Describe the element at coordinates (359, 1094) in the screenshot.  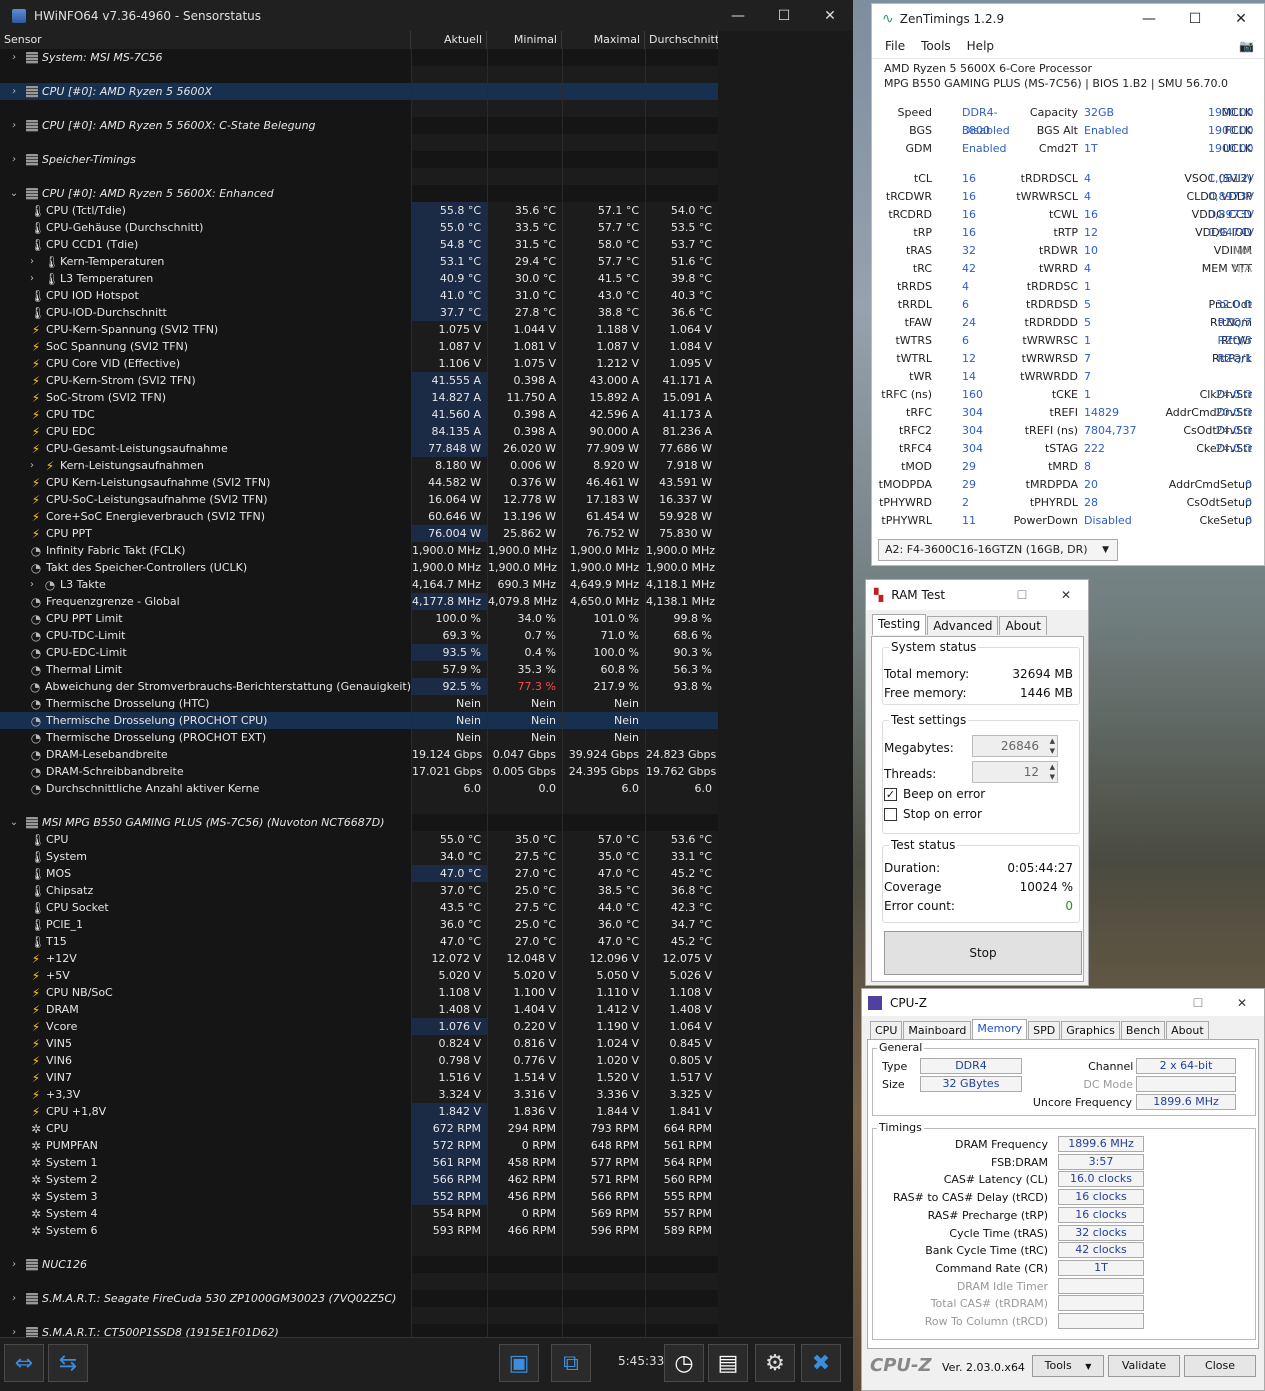
I see `sensor-row: ⚡ +3,3V 3.324 V 3.316 V 3.336 V 3.325 V` at that location.